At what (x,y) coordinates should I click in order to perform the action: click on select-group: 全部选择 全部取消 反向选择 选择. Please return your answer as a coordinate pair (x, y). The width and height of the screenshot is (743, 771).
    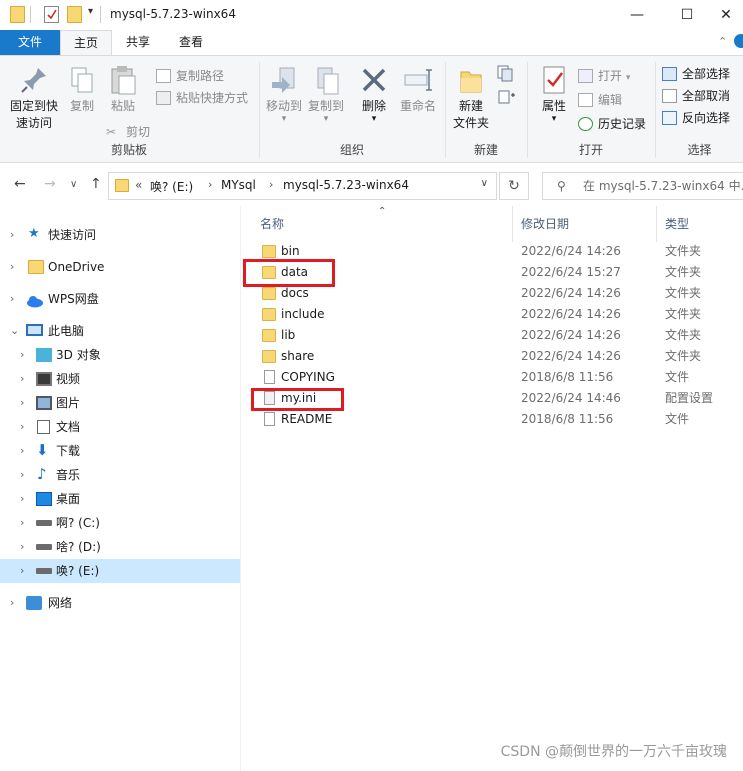
    Looking at the image, I should click on (699, 110).